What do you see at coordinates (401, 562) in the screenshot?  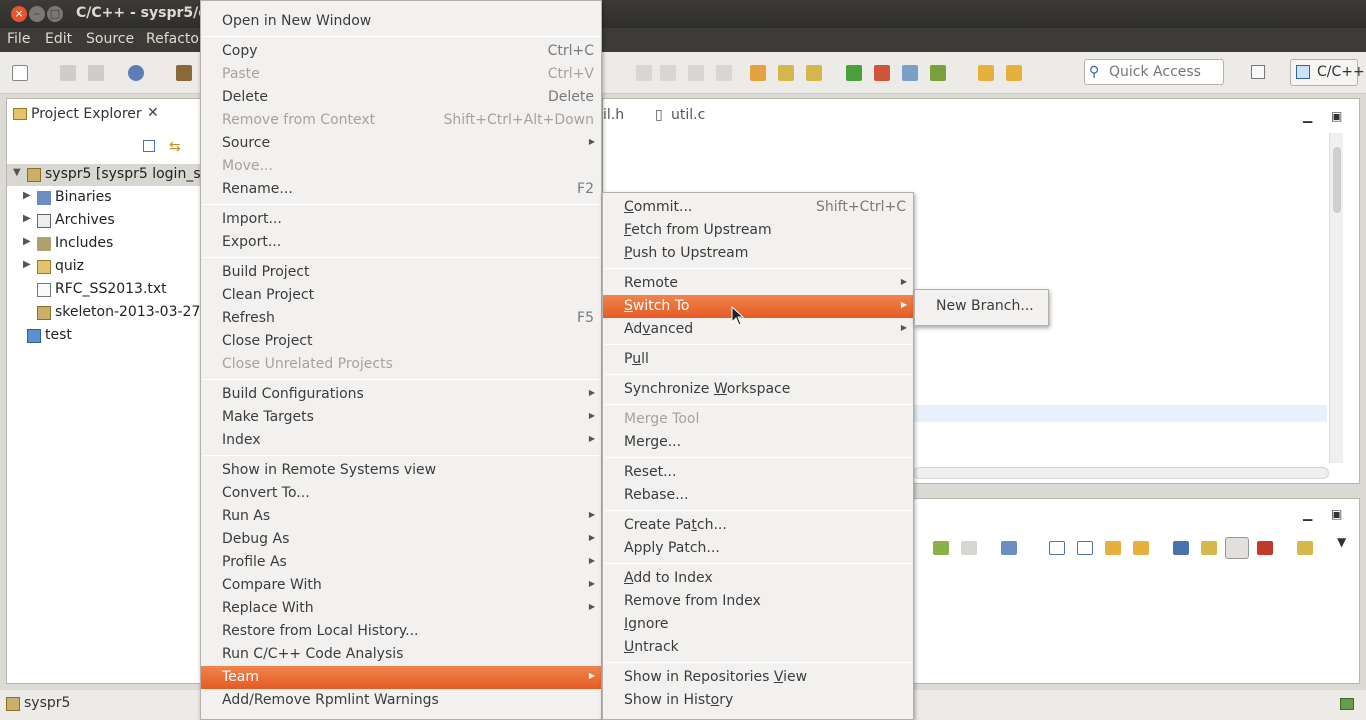 I see `menu-item-profile-as: Profile As ▶` at bounding box center [401, 562].